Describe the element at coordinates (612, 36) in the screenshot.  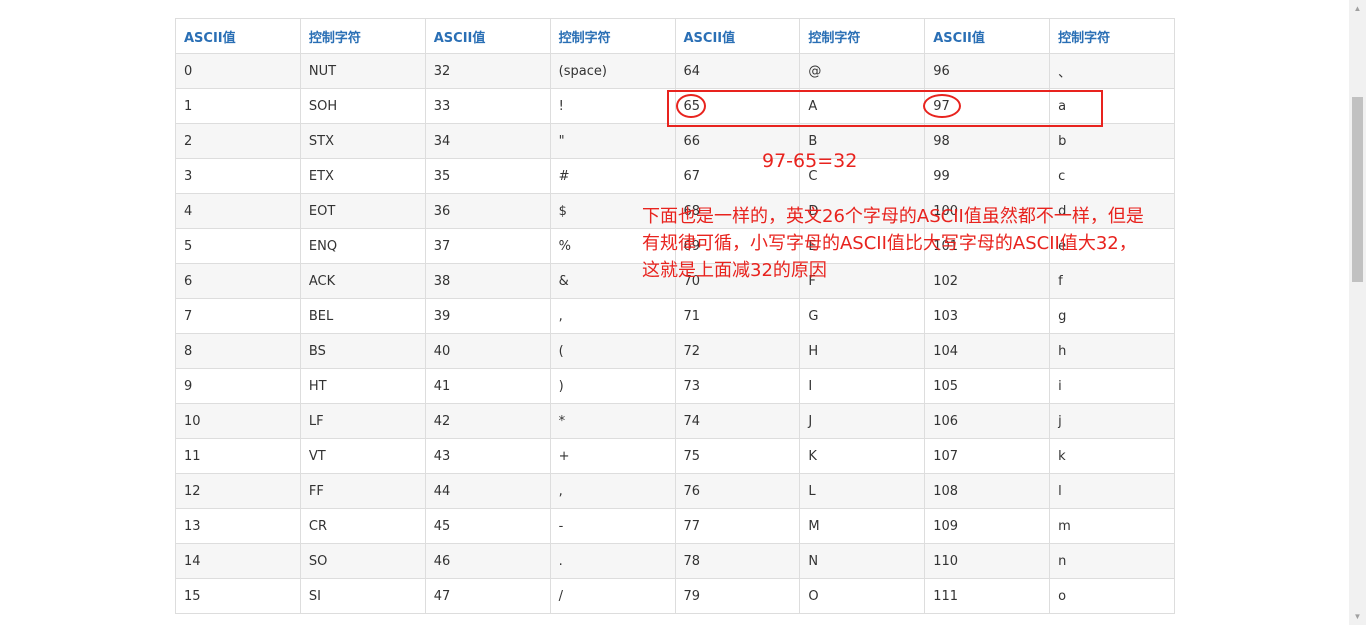
I see `header-control-char-2: 控制字符` at that location.